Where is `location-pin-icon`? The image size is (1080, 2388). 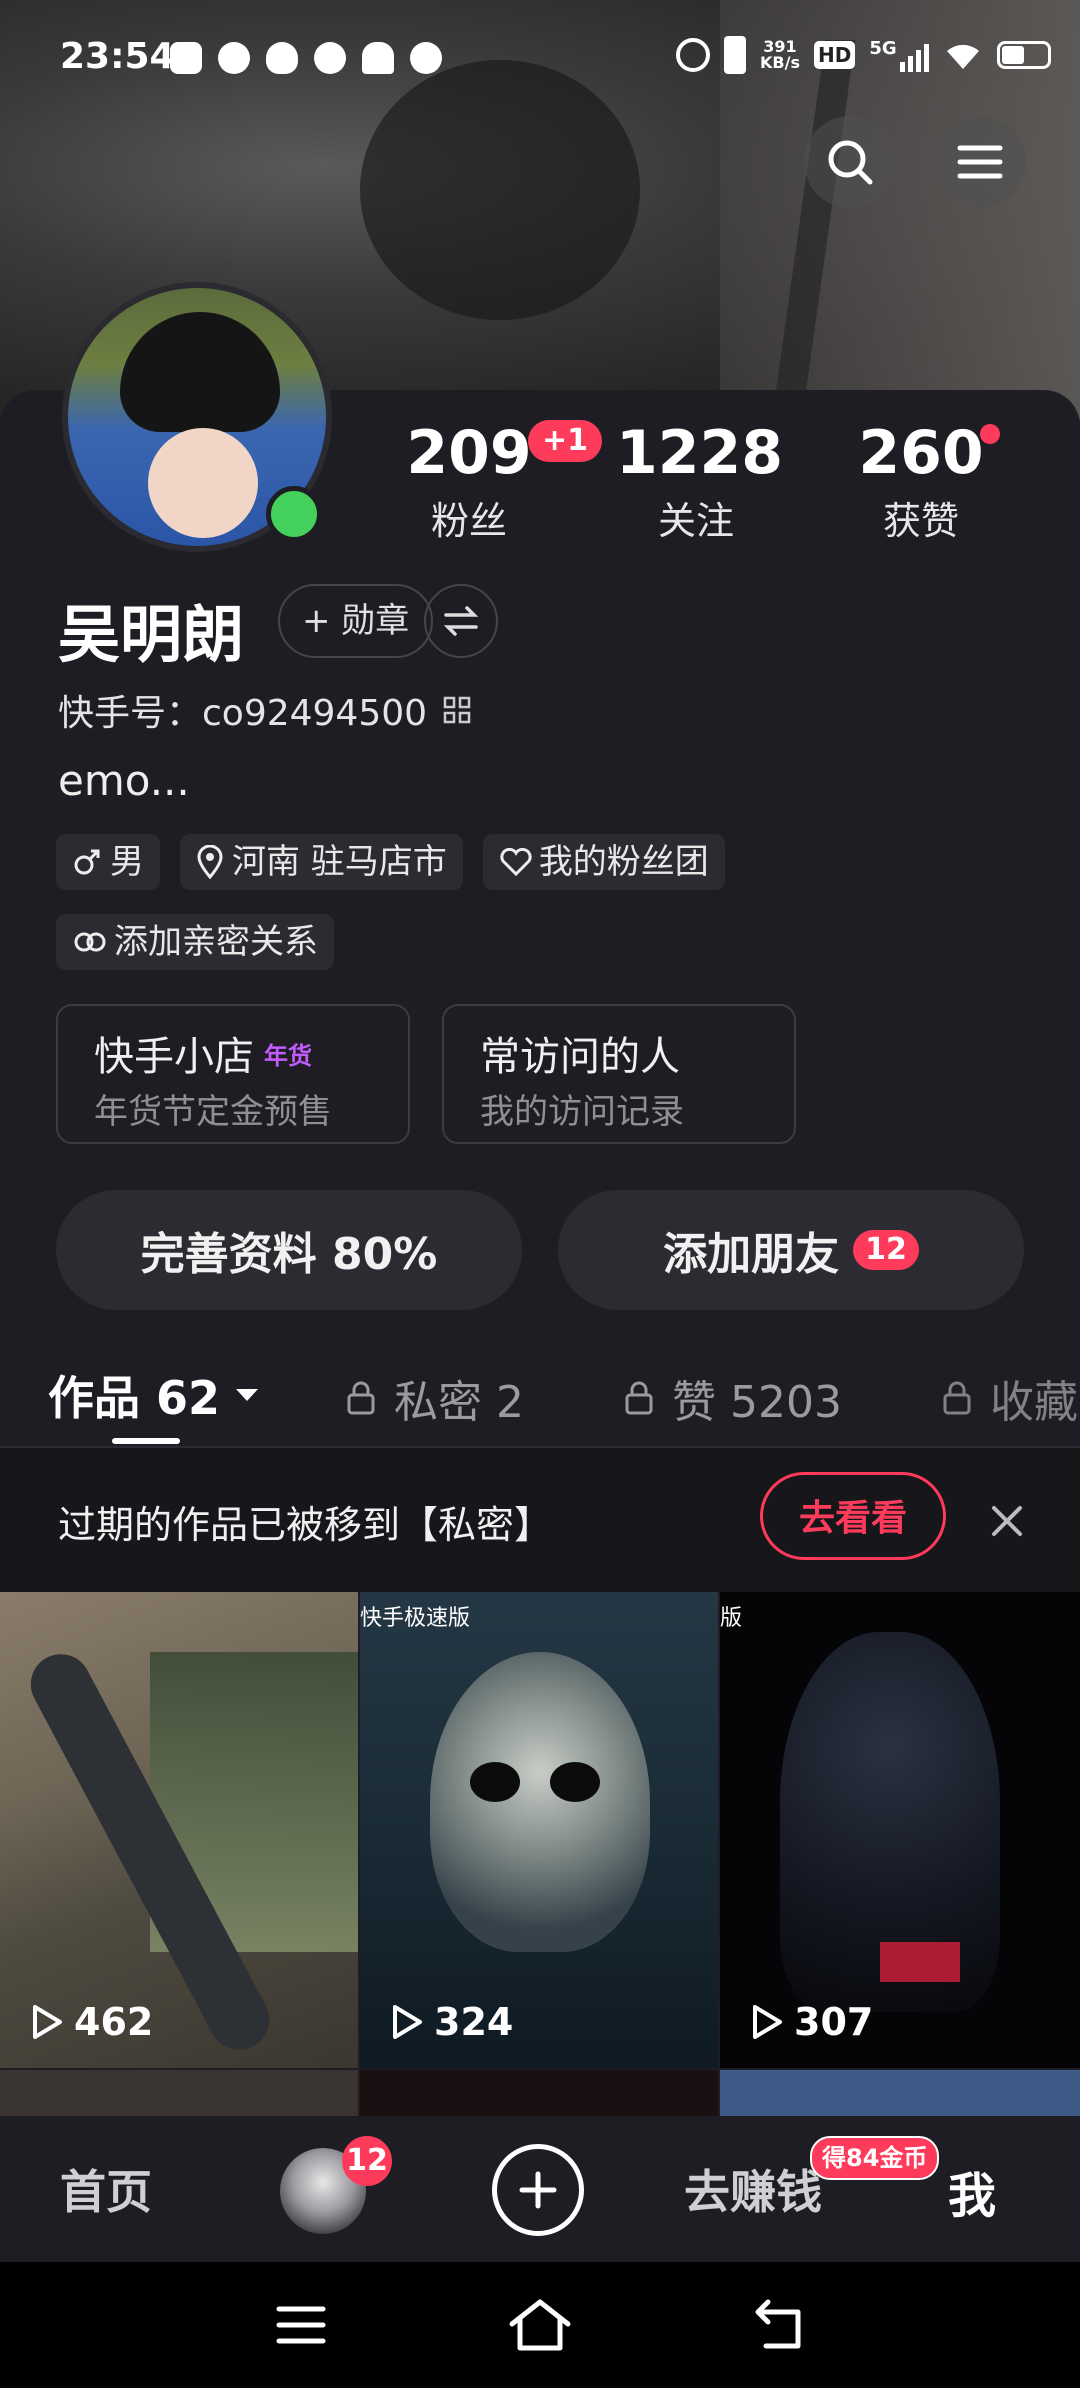 location-pin-icon is located at coordinates (210, 862).